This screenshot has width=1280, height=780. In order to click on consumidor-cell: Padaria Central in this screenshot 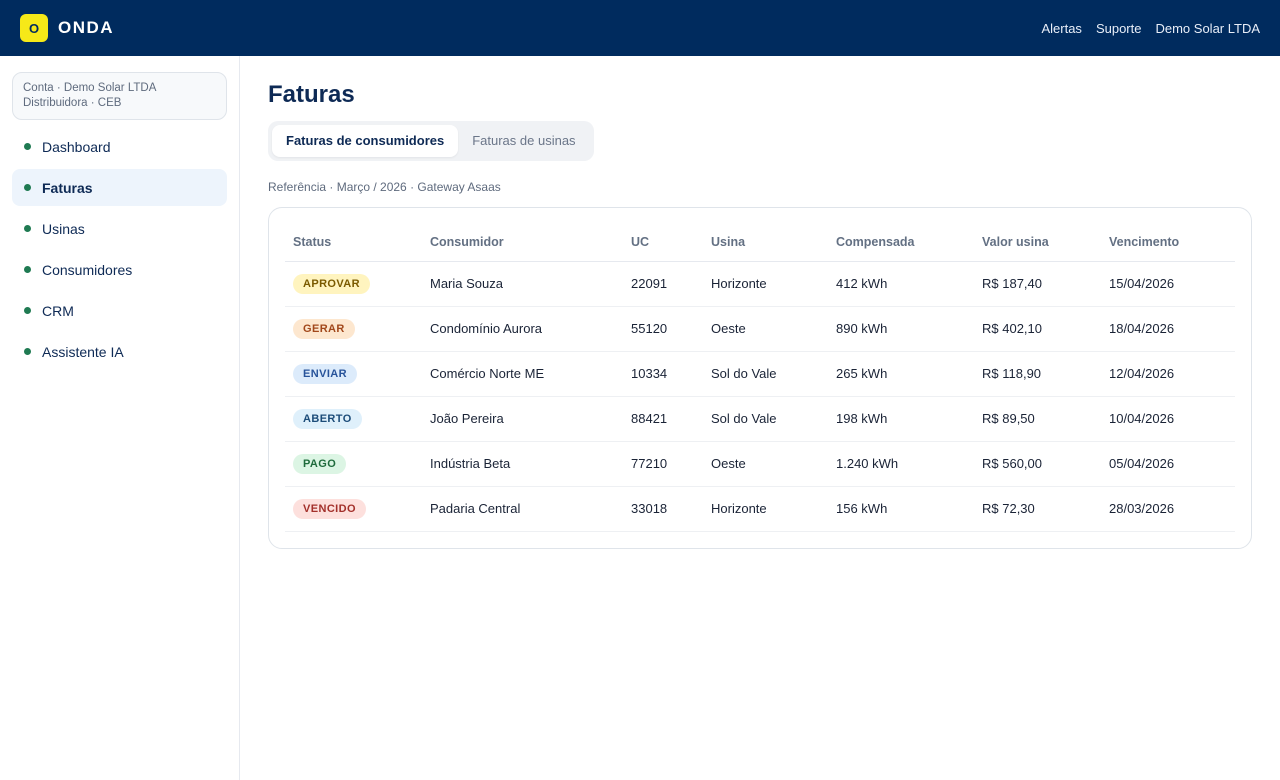, I will do `click(522, 509)`.